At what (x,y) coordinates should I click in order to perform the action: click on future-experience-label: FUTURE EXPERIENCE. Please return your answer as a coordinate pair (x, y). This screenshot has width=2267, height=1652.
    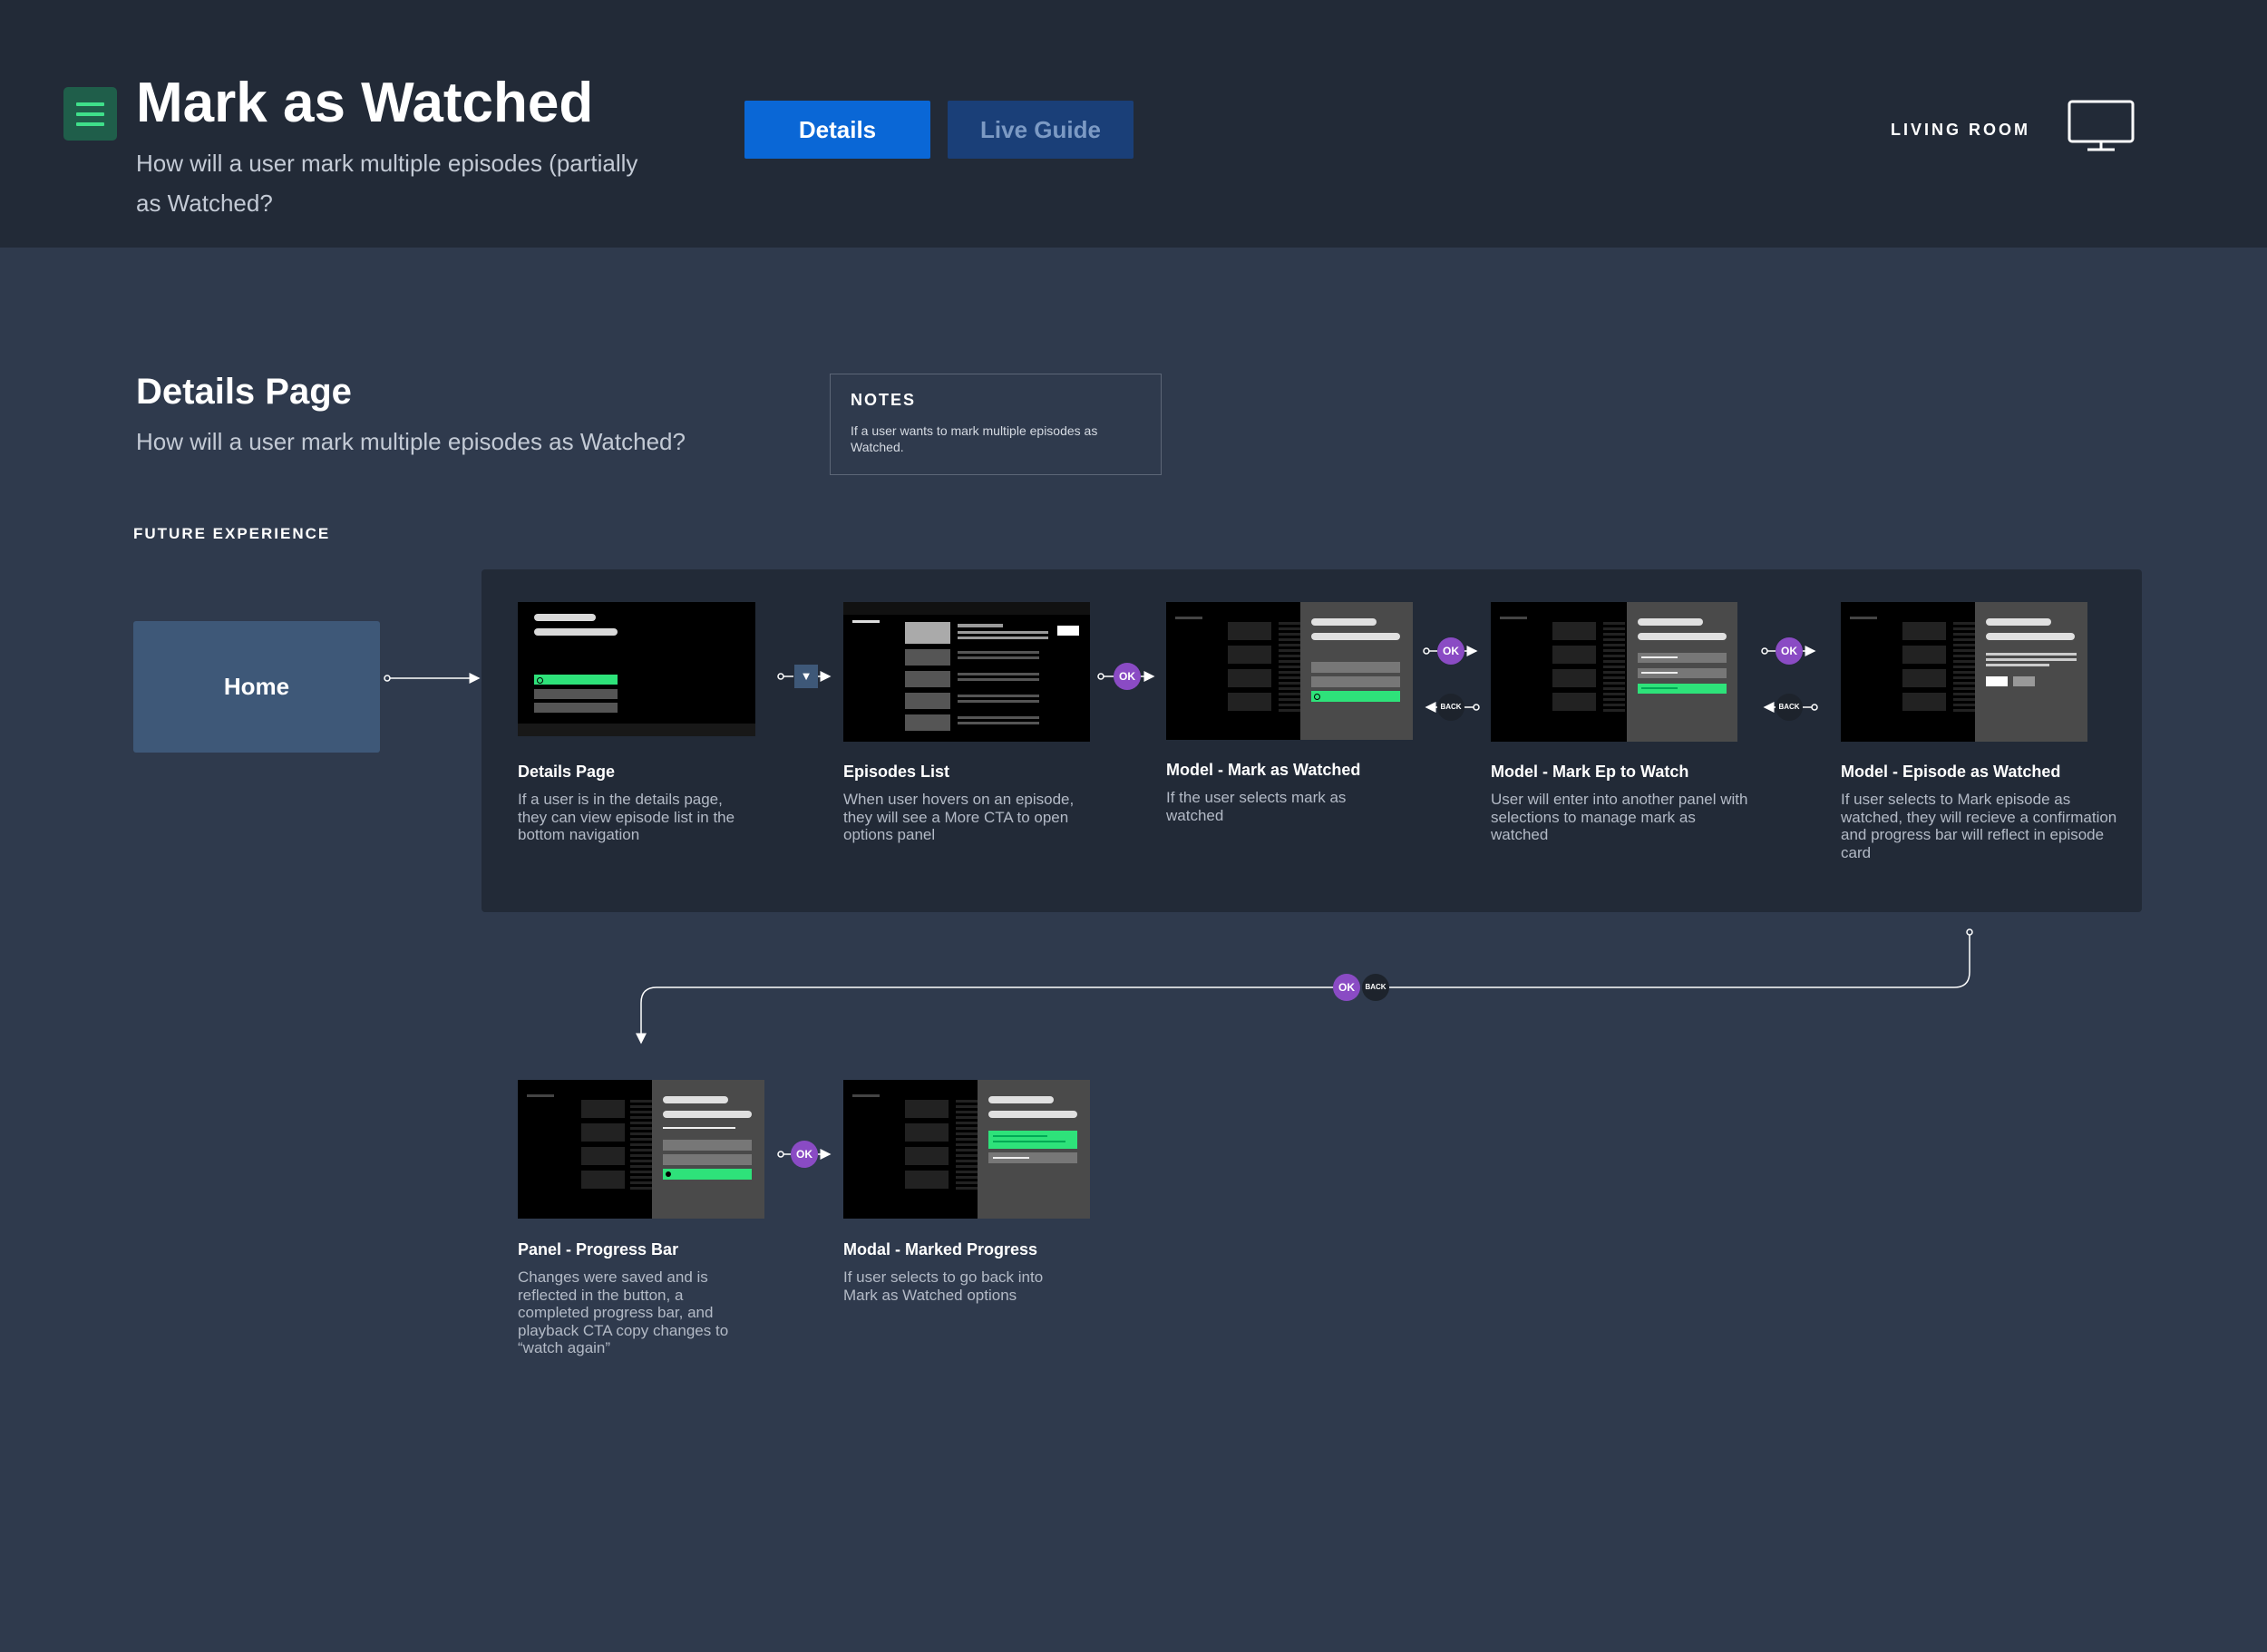
    Looking at the image, I should click on (232, 533).